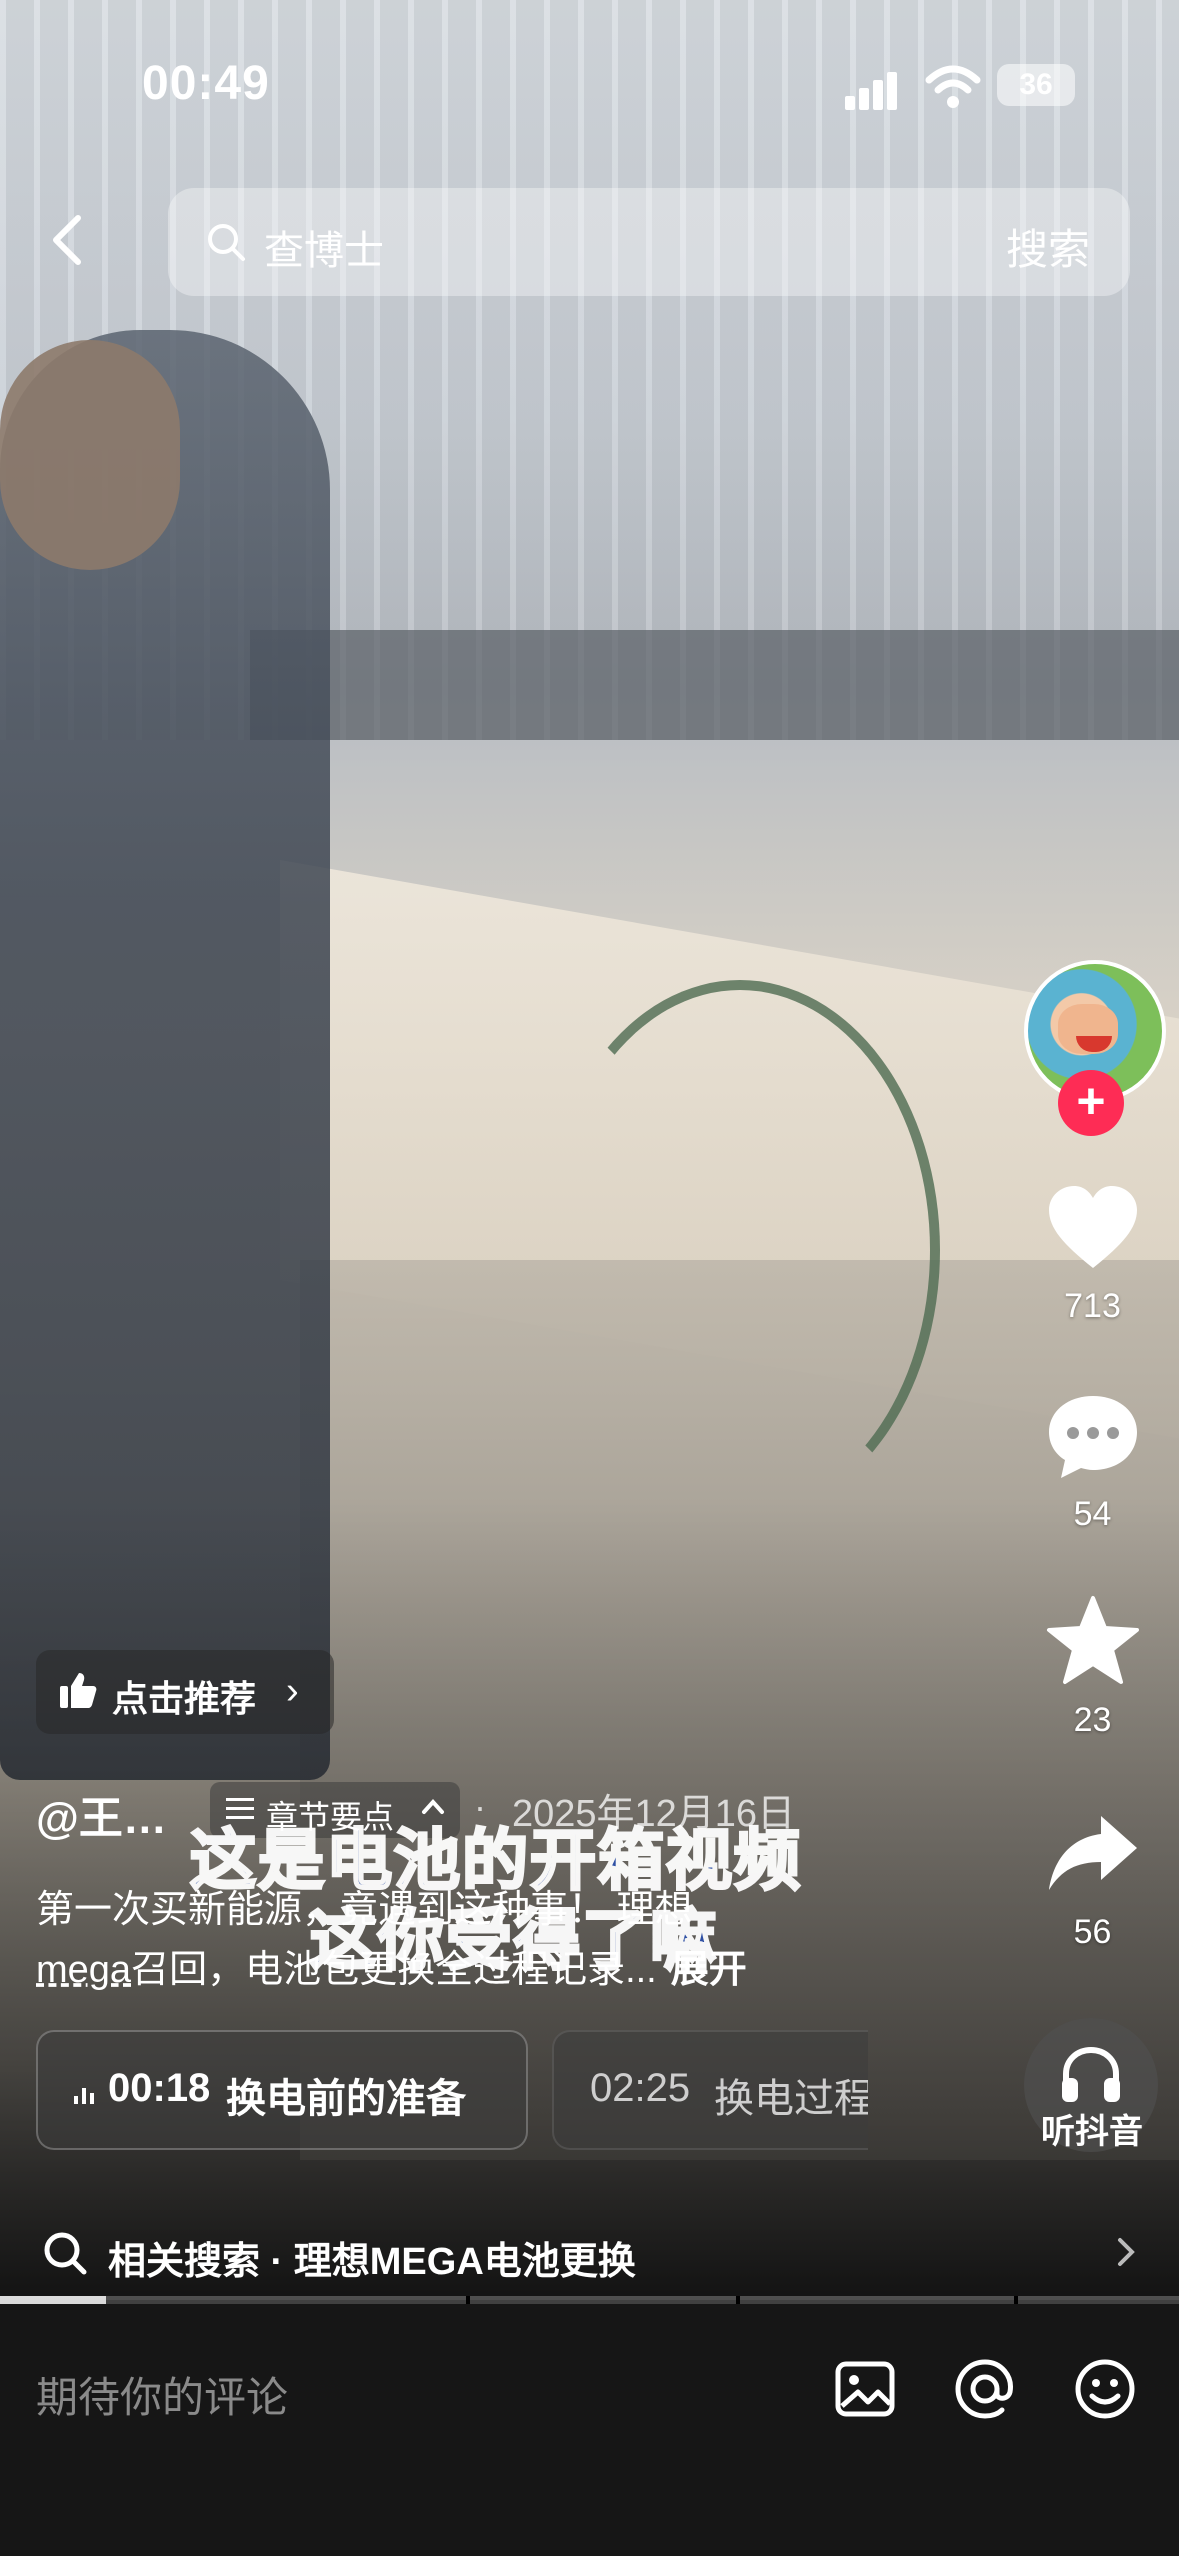  Describe the element at coordinates (649, 242) in the screenshot. I see `search-input: 查博士 搜索` at that location.